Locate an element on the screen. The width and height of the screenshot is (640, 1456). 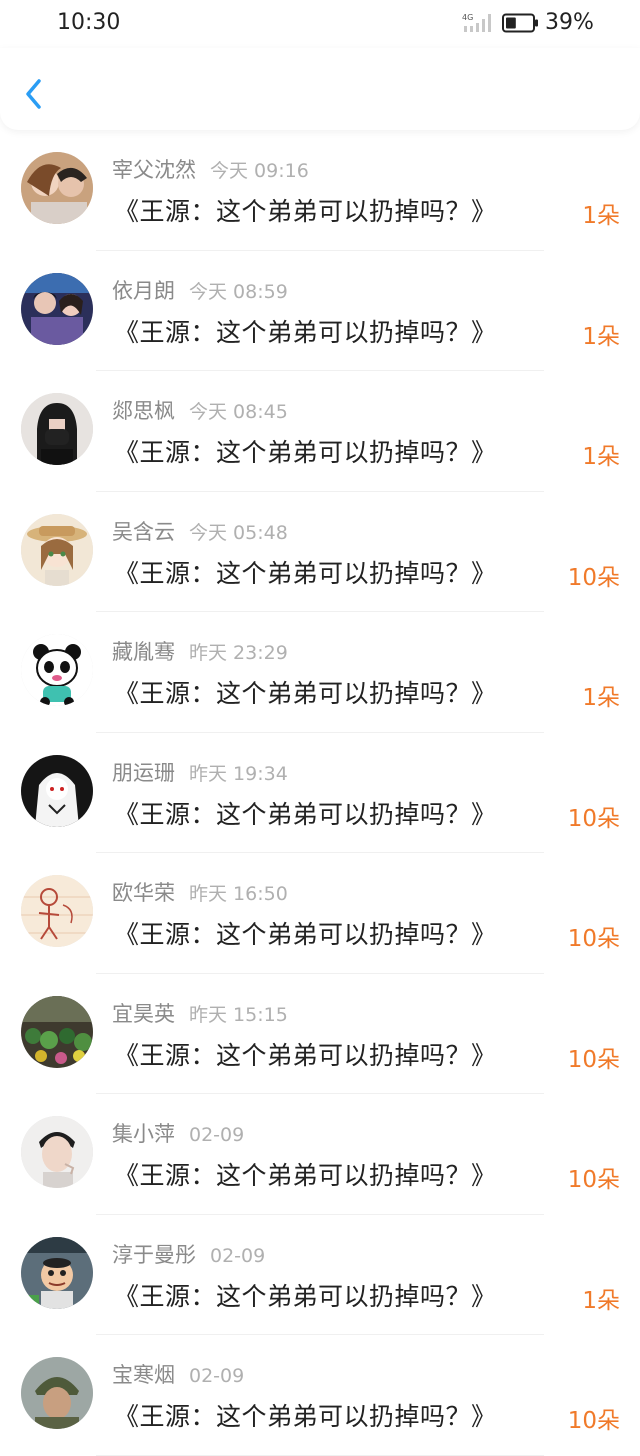
item-meta: 郯思枫 今天 08:45 is located at coordinates (200, 410).